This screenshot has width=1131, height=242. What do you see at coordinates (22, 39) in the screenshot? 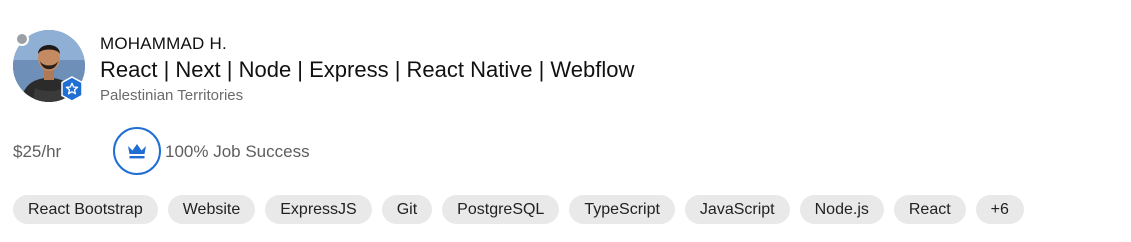
I see `online-status-dot` at bounding box center [22, 39].